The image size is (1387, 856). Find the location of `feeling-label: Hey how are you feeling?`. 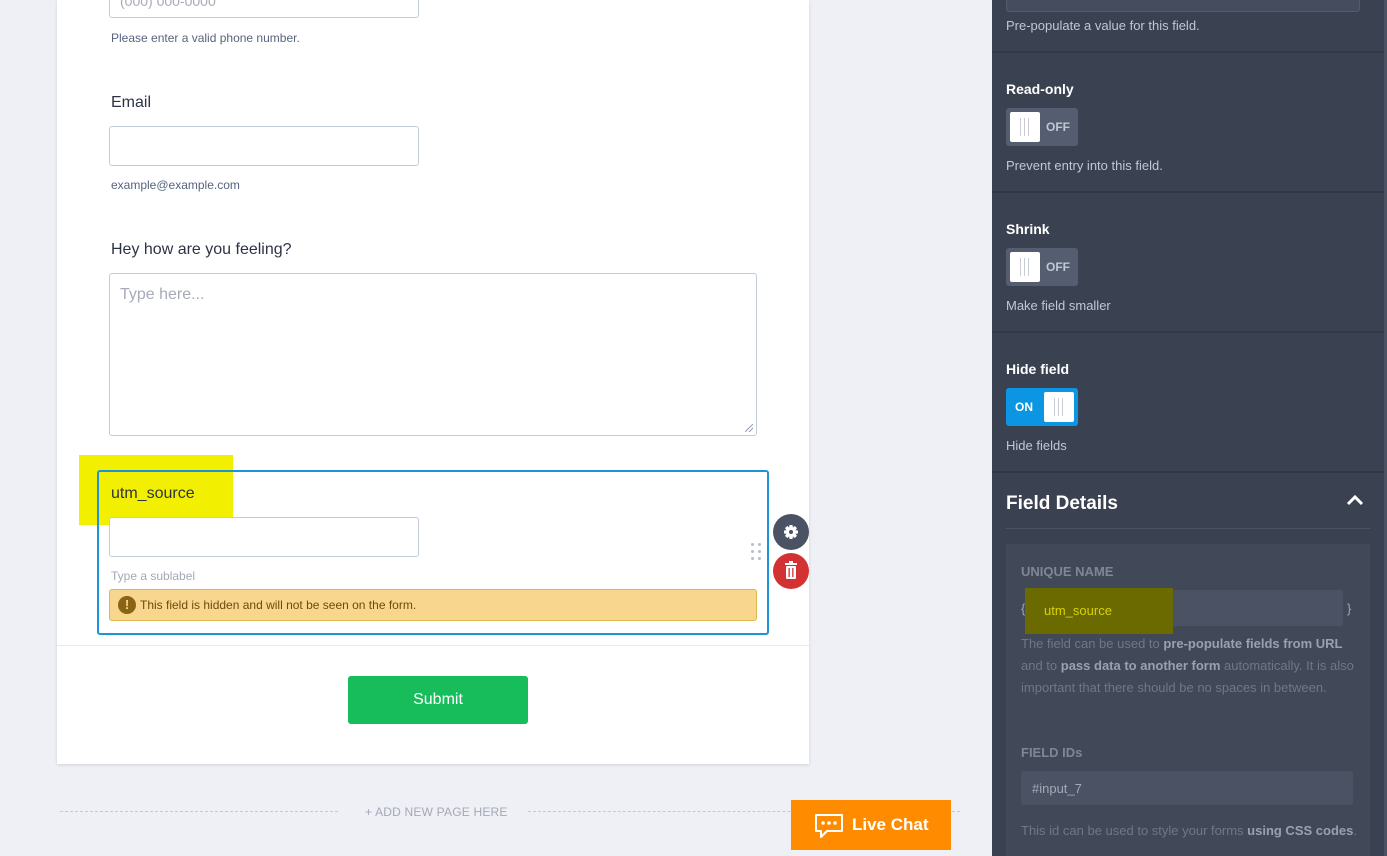

feeling-label: Hey how are you feeling? is located at coordinates (201, 249).